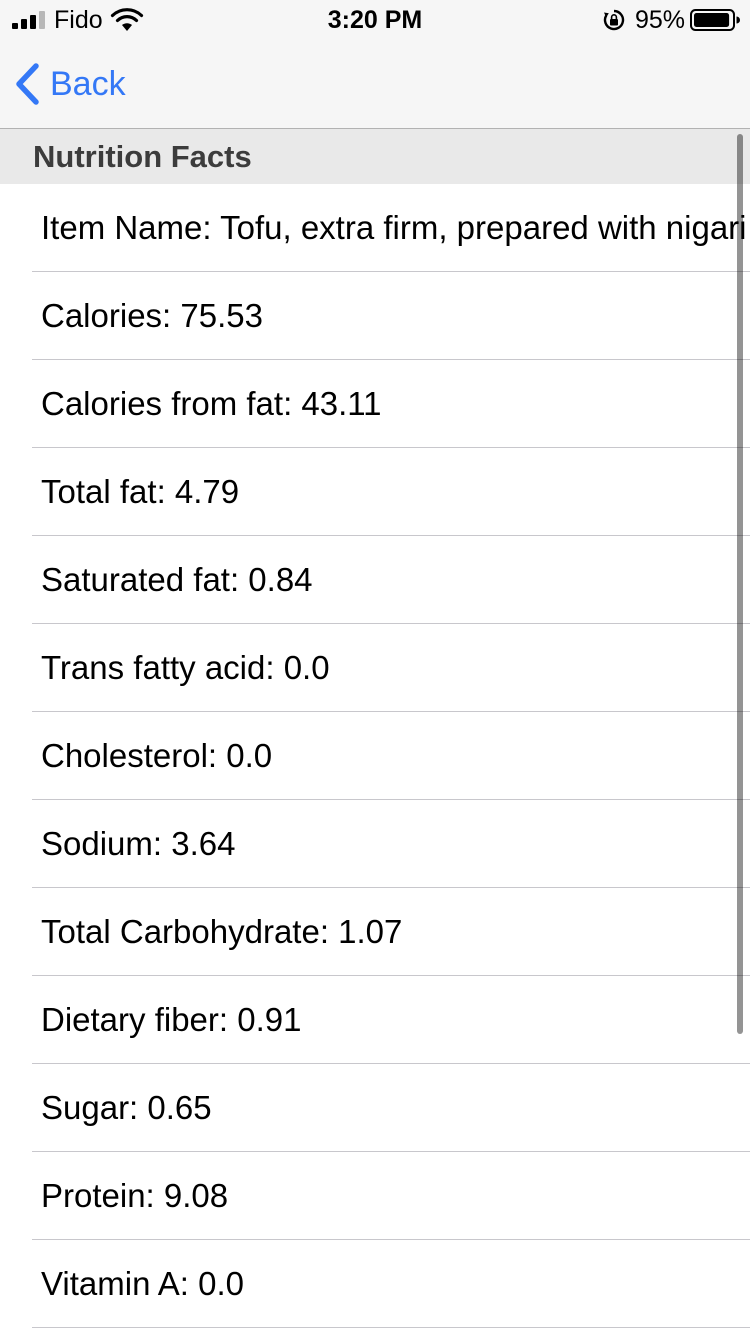 This screenshot has width=750, height=1334. What do you see at coordinates (391, 1327) in the screenshot?
I see `row-separator` at bounding box center [391, 1327].